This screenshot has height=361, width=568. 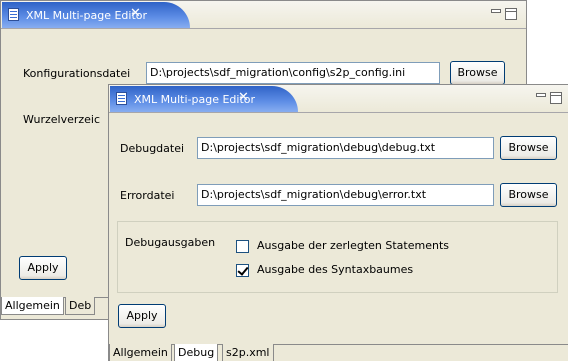 What do you see at coordinates (80, 306) in the screenshot?
I see `tab-debug: Deb` at bounding box center [80, 306].